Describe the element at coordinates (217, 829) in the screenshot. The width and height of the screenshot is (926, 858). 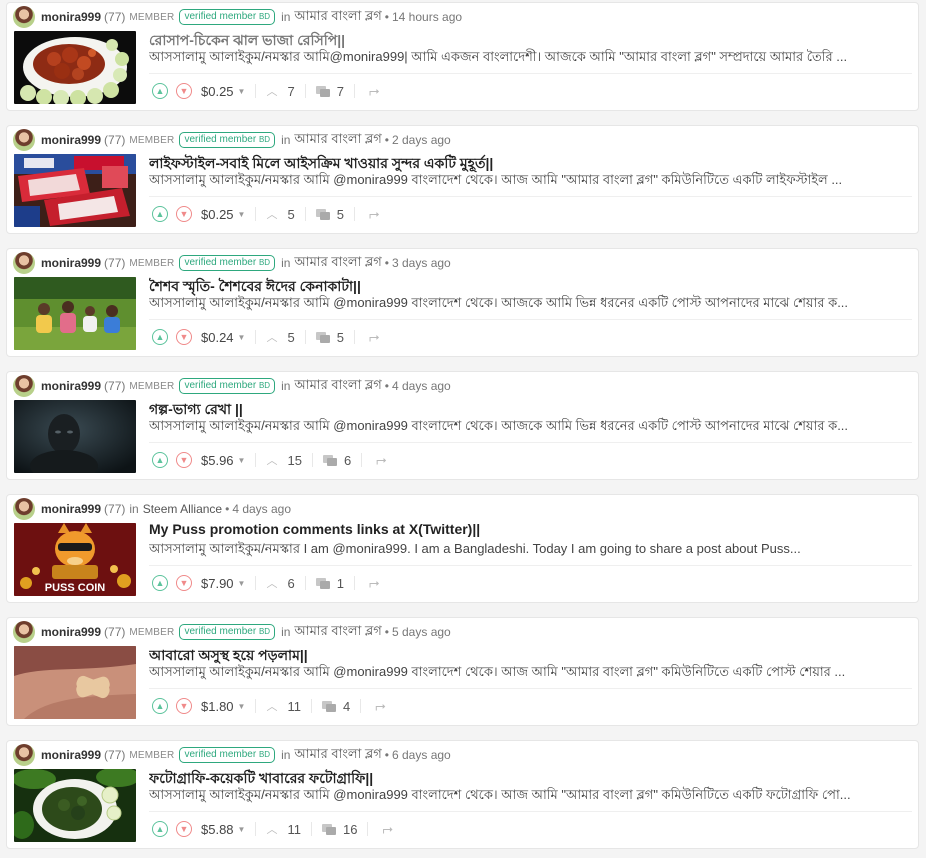
I see `payout-value: $5.88` at that location.